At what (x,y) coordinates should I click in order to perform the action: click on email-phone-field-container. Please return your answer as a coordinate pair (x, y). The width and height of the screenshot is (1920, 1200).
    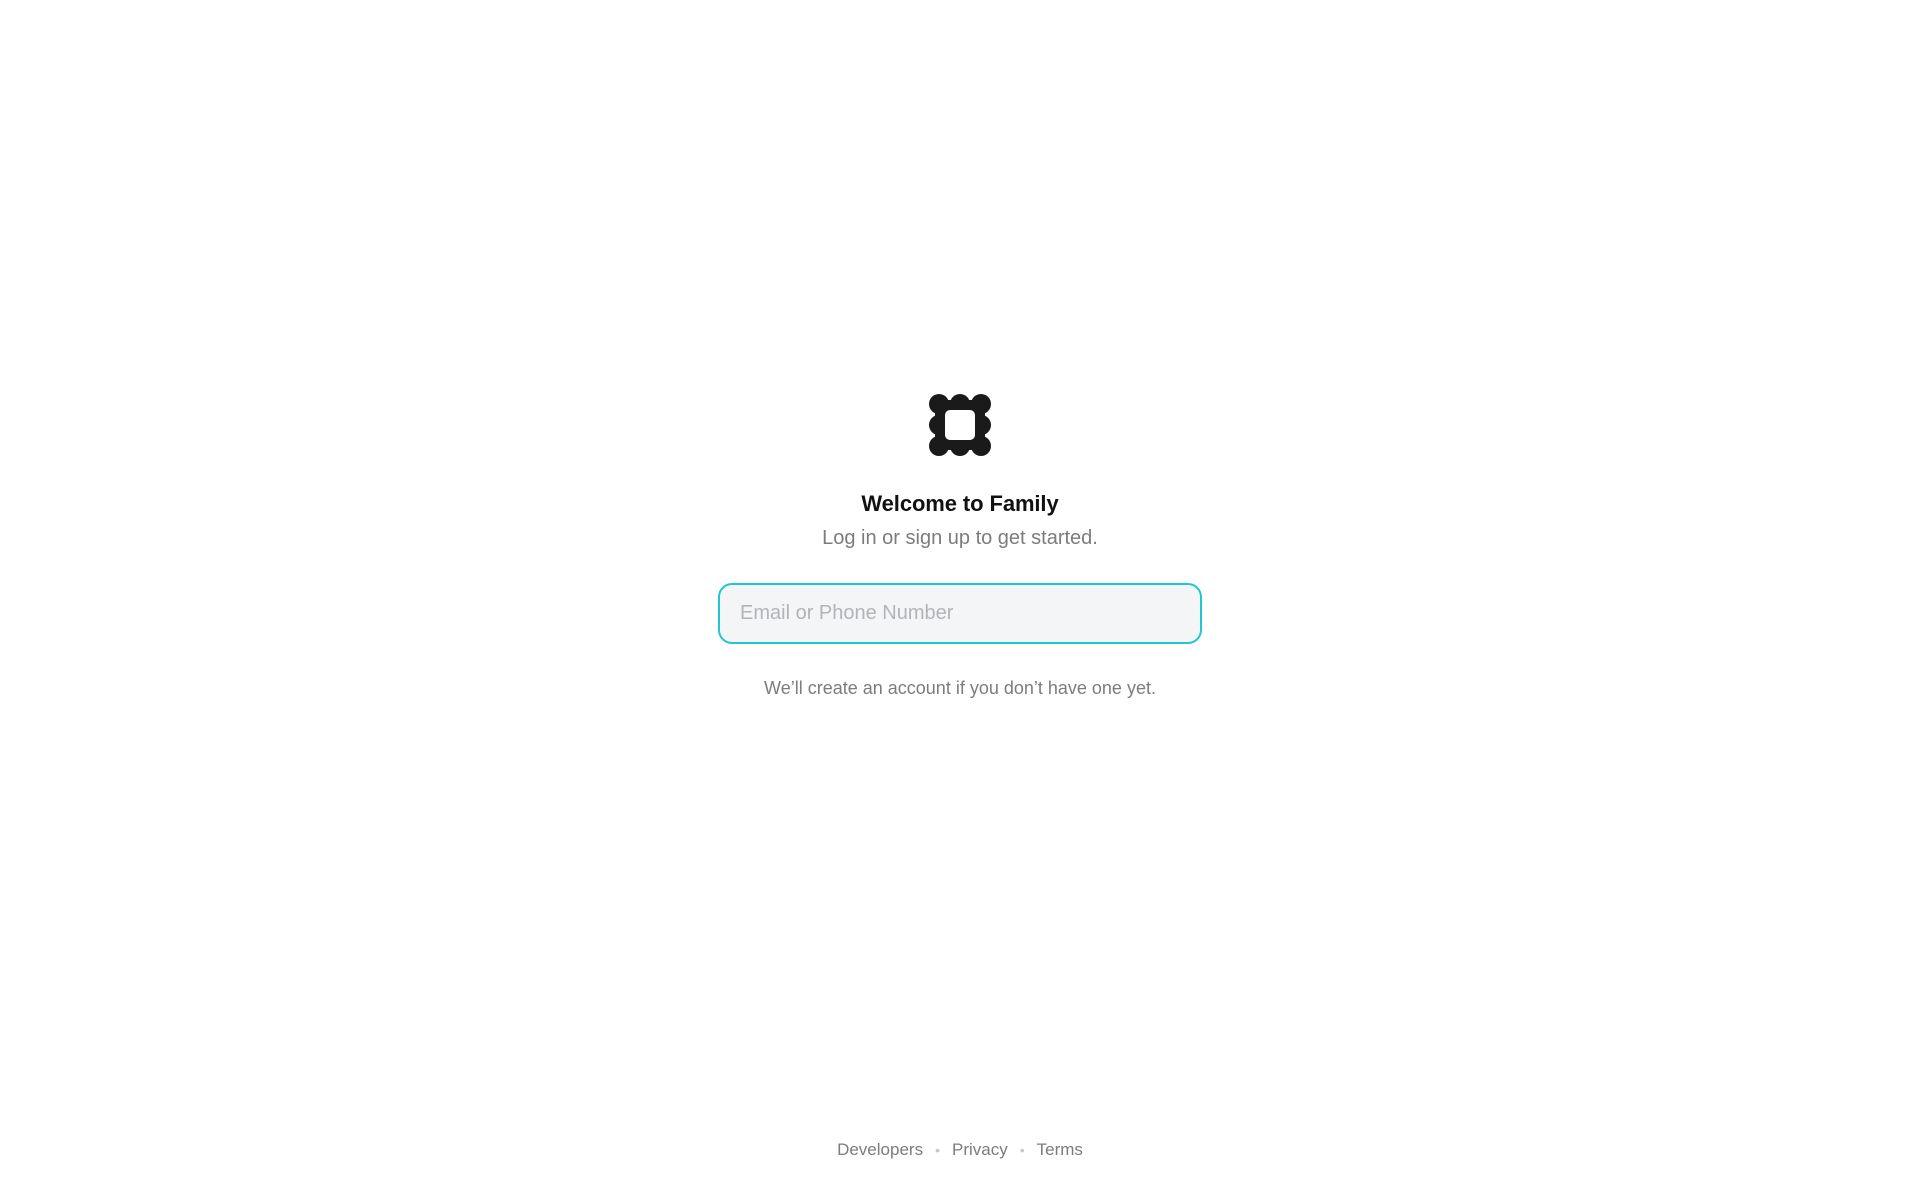
    Looking at the image, I should click on (960, 613).